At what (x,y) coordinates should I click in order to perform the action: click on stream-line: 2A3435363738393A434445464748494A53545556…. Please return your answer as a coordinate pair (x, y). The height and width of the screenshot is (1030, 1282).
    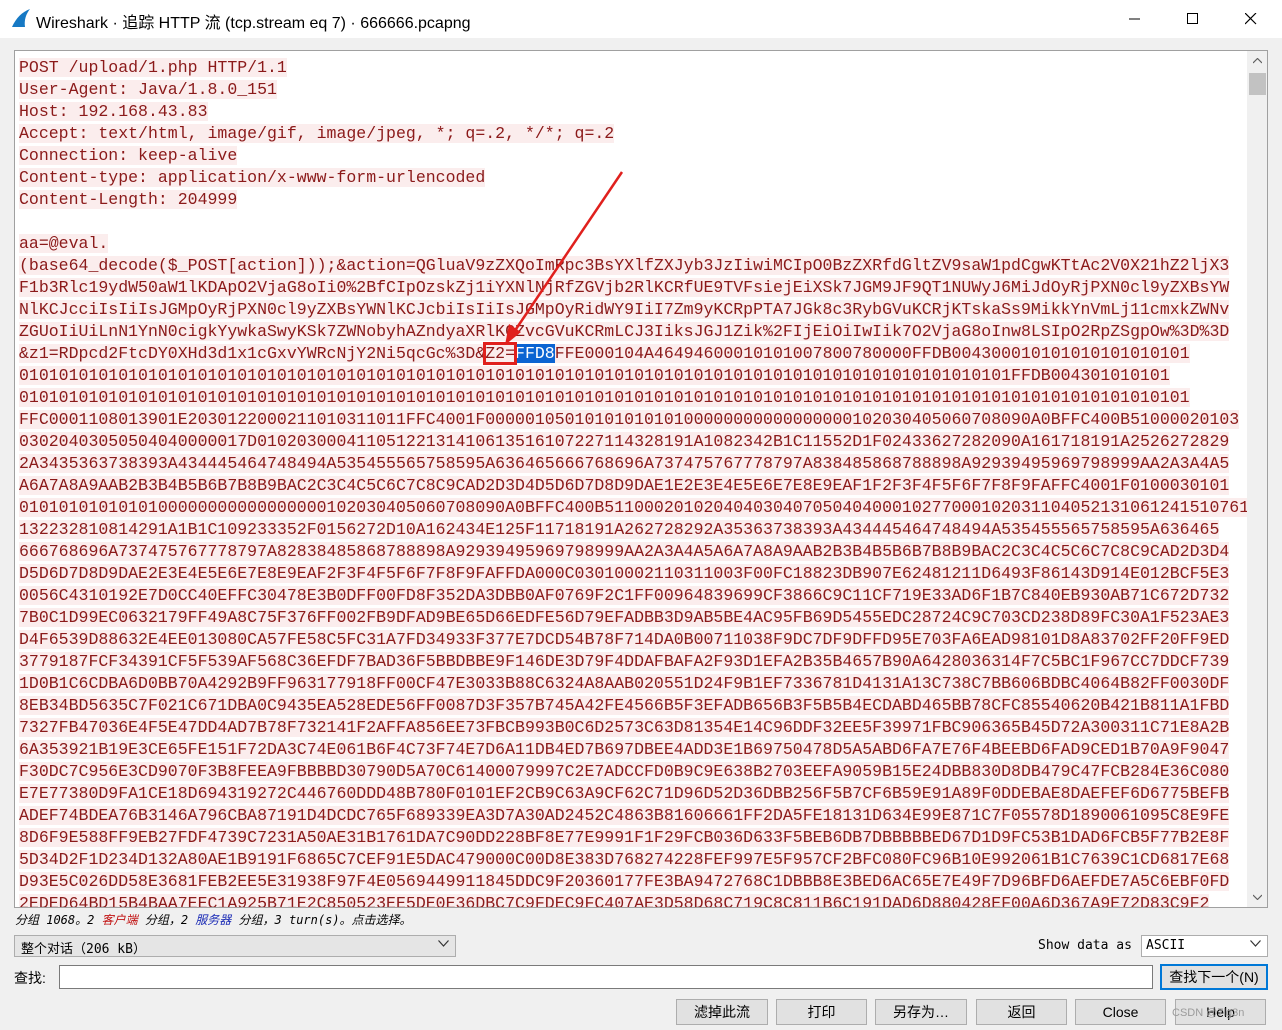
    Looking at the image, I should click on (624, 463).